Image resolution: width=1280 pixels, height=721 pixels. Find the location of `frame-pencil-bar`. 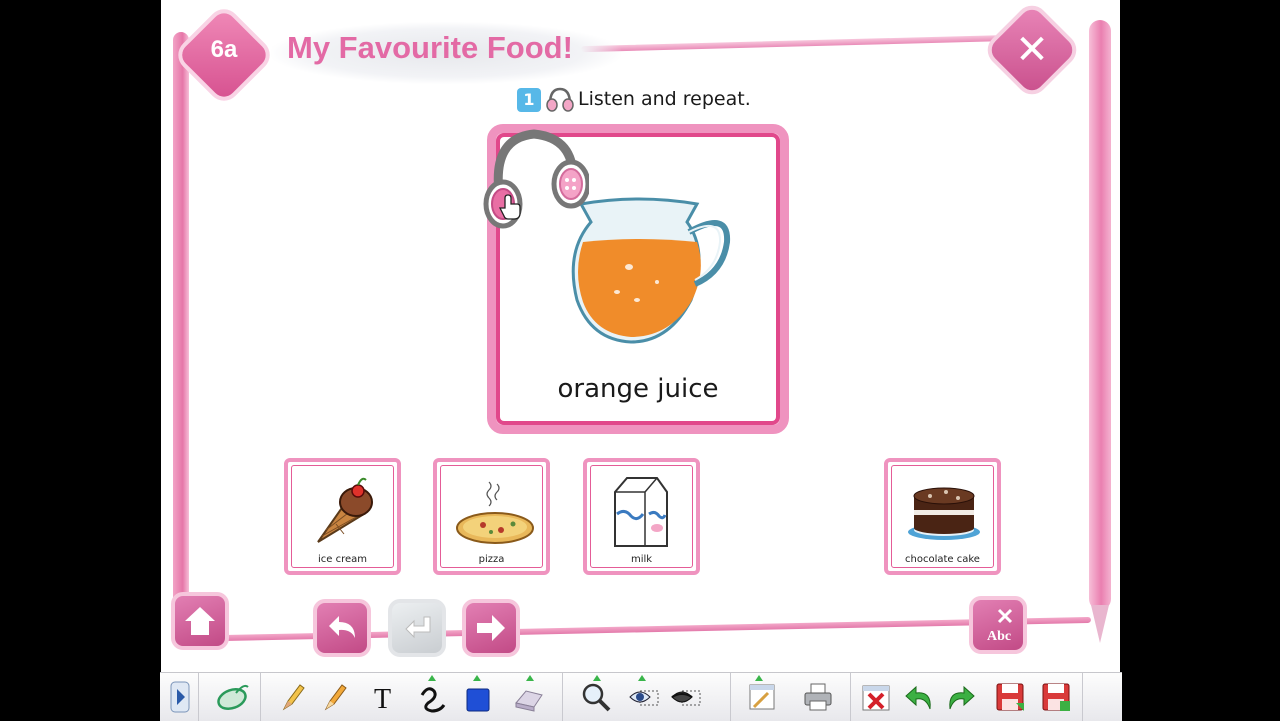

frame-pencil-bar is located at coordinates (1100, 315).